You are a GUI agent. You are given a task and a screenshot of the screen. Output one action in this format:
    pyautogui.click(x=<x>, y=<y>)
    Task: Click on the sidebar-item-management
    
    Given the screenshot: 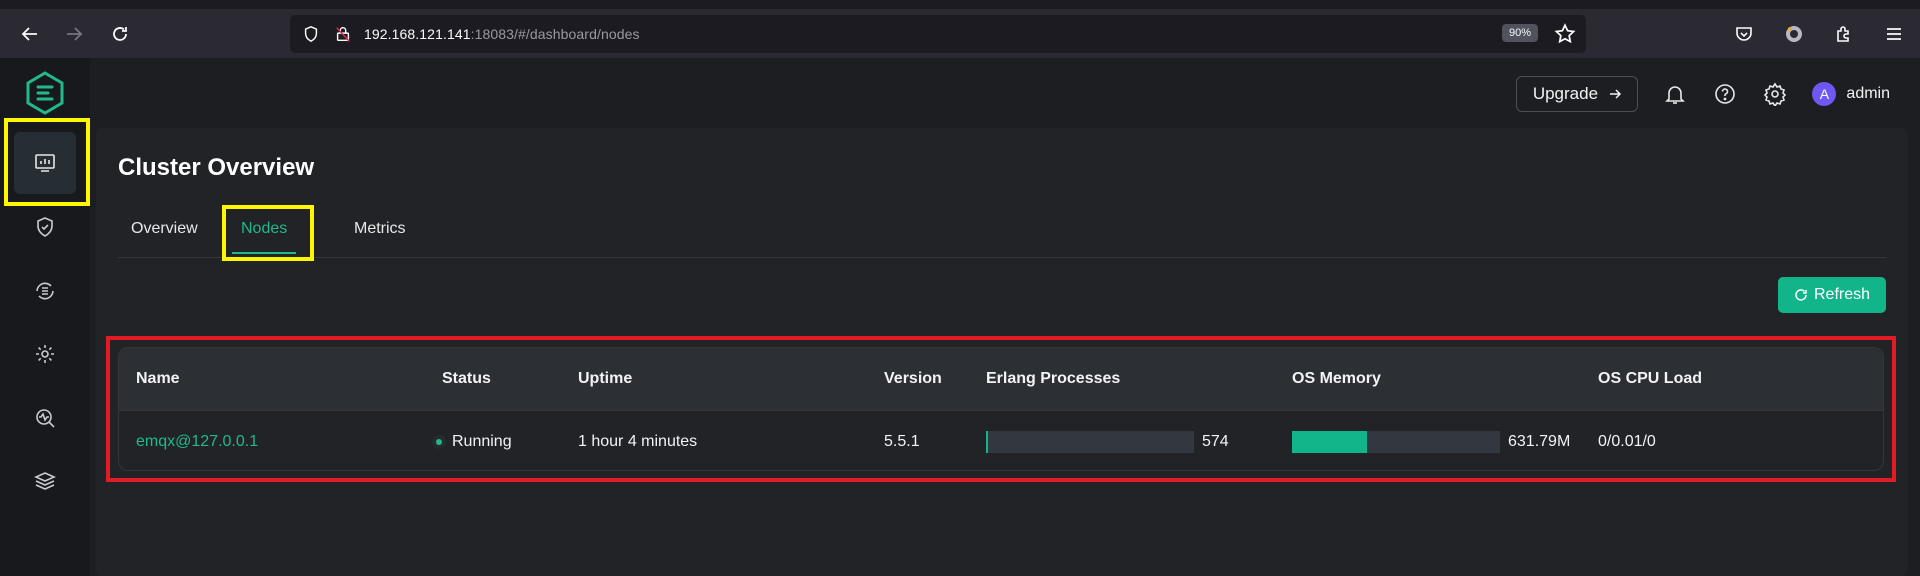 What is the action you would take?
    pyautogui.click(x=45, y=354)
    